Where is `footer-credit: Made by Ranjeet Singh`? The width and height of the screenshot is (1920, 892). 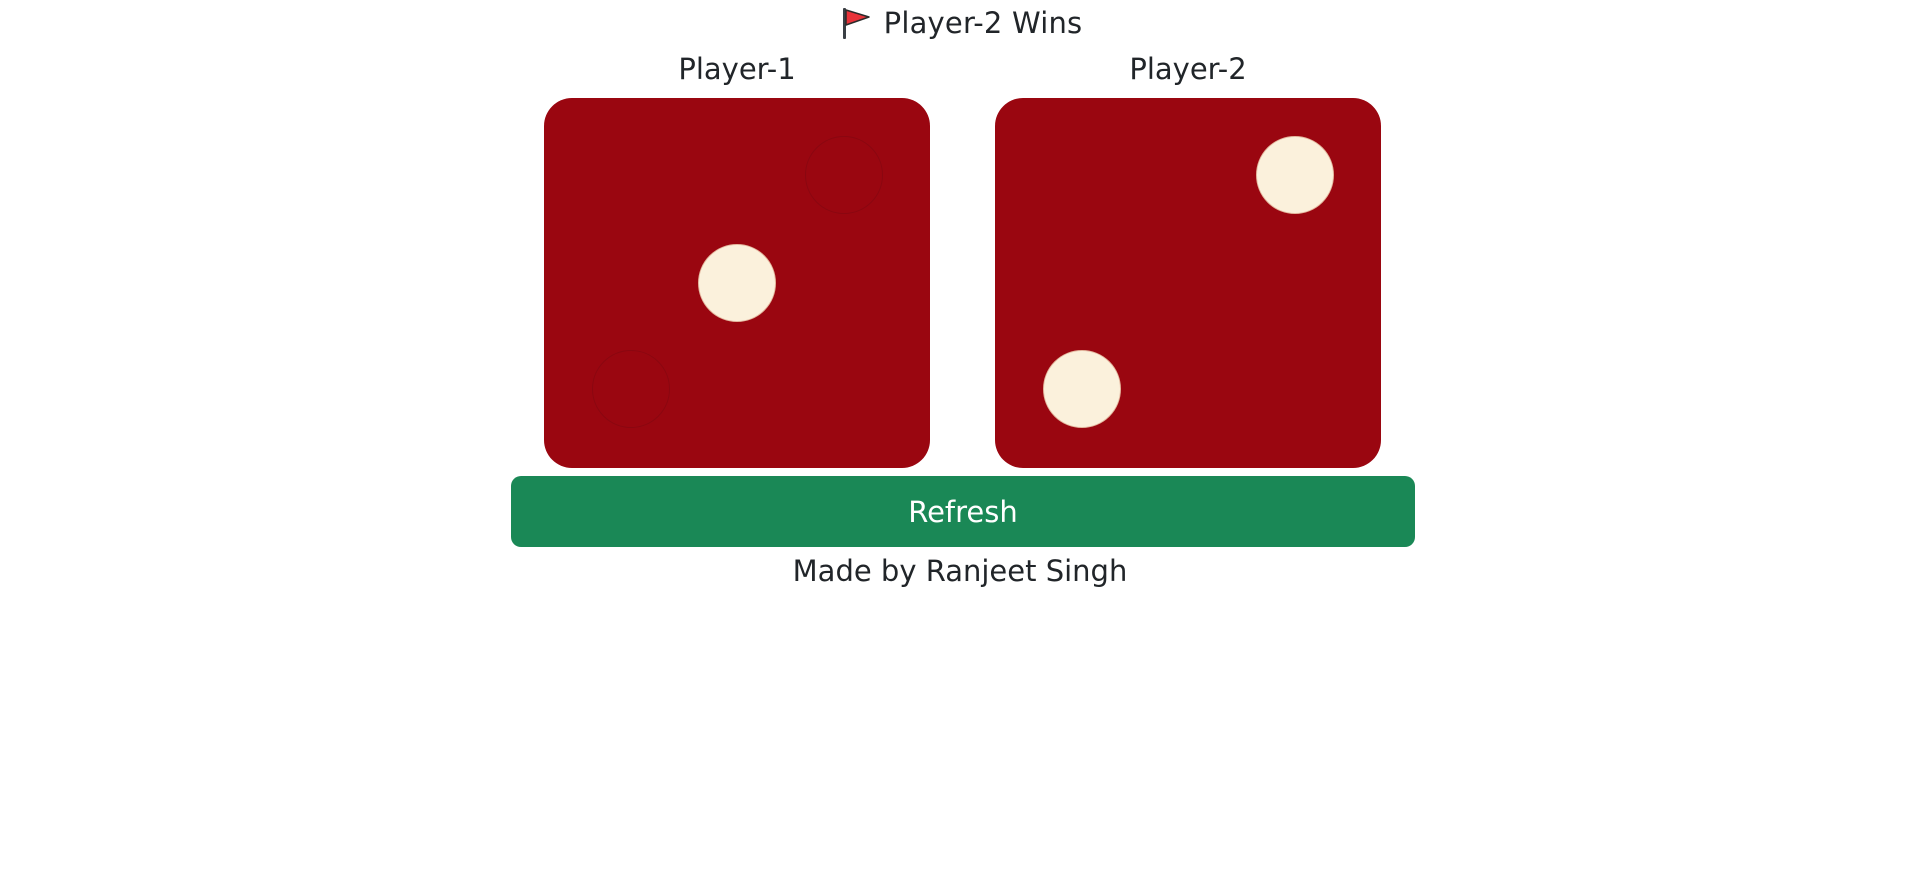 footer-credit: Made by Ranjeet Singh is located at coordinates (960, 571).